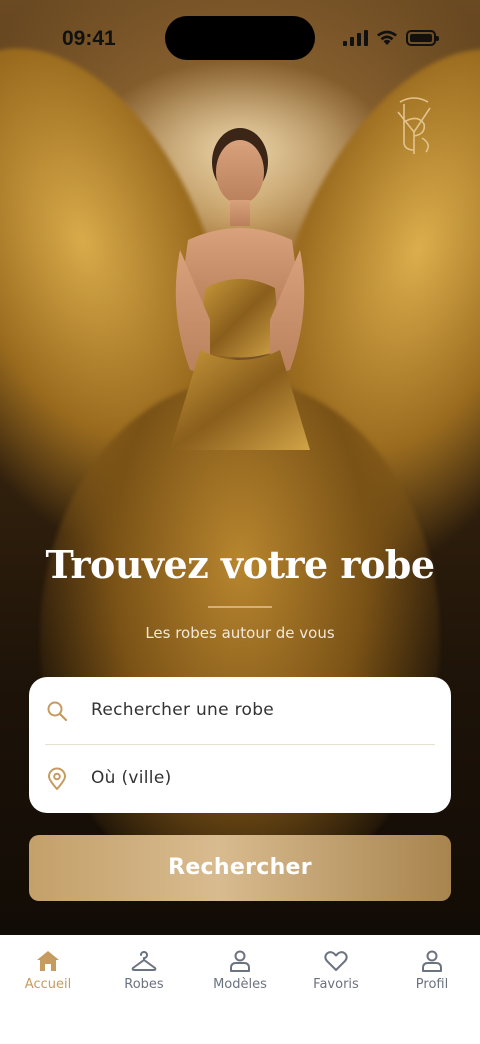 This screenshot has height=1044, width=480. I want to click on tab-modeles: Modèles, so click(240, 970).